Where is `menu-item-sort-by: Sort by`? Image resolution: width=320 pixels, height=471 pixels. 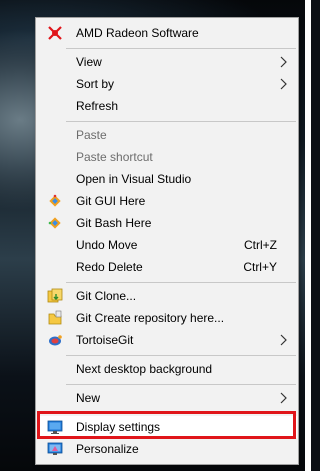 menu-item-sort-by: Sort by is located at coordinates (167, 84).